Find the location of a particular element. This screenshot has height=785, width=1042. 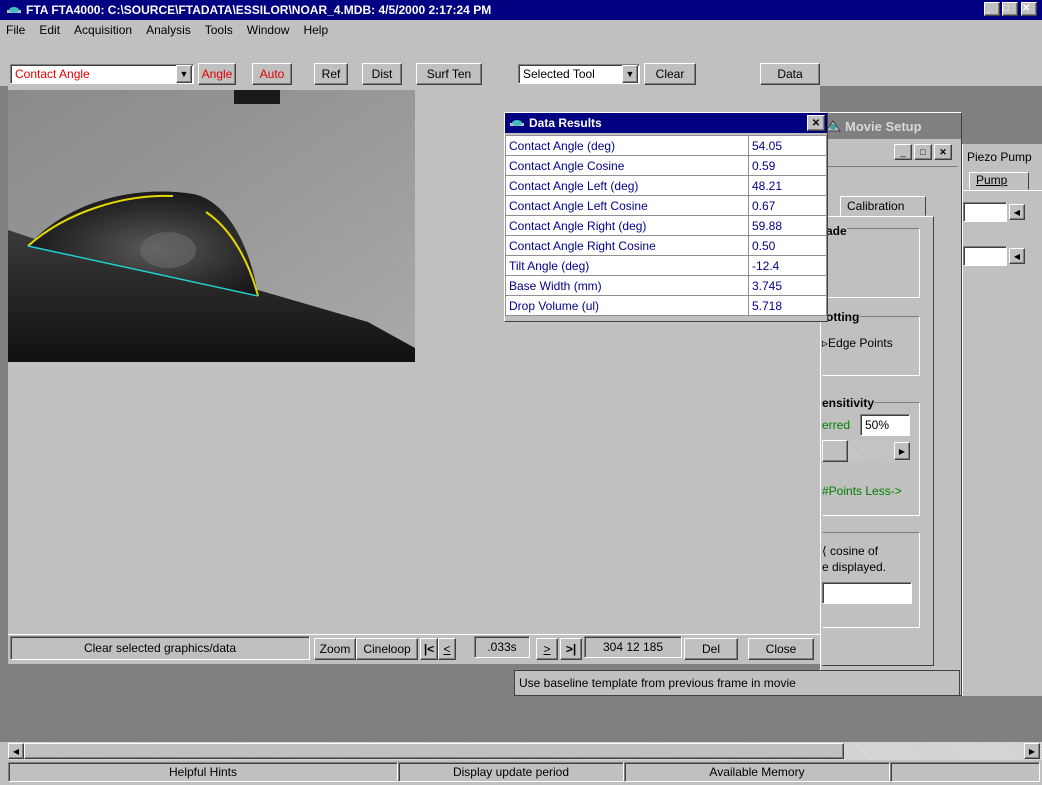

angle-button: Angle is located at coordinates (217, 74).